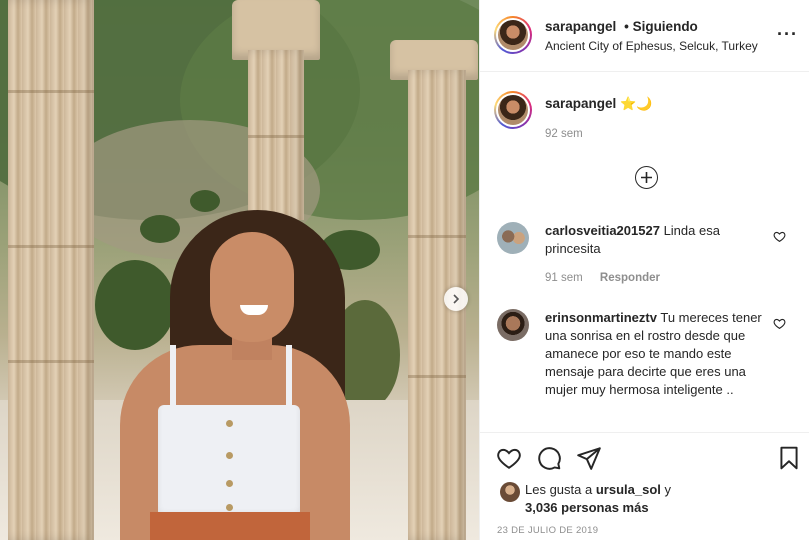  Describe the element at coordinates (668, 489) in the screenshot. I see `likes-conjunction: y` at that location.